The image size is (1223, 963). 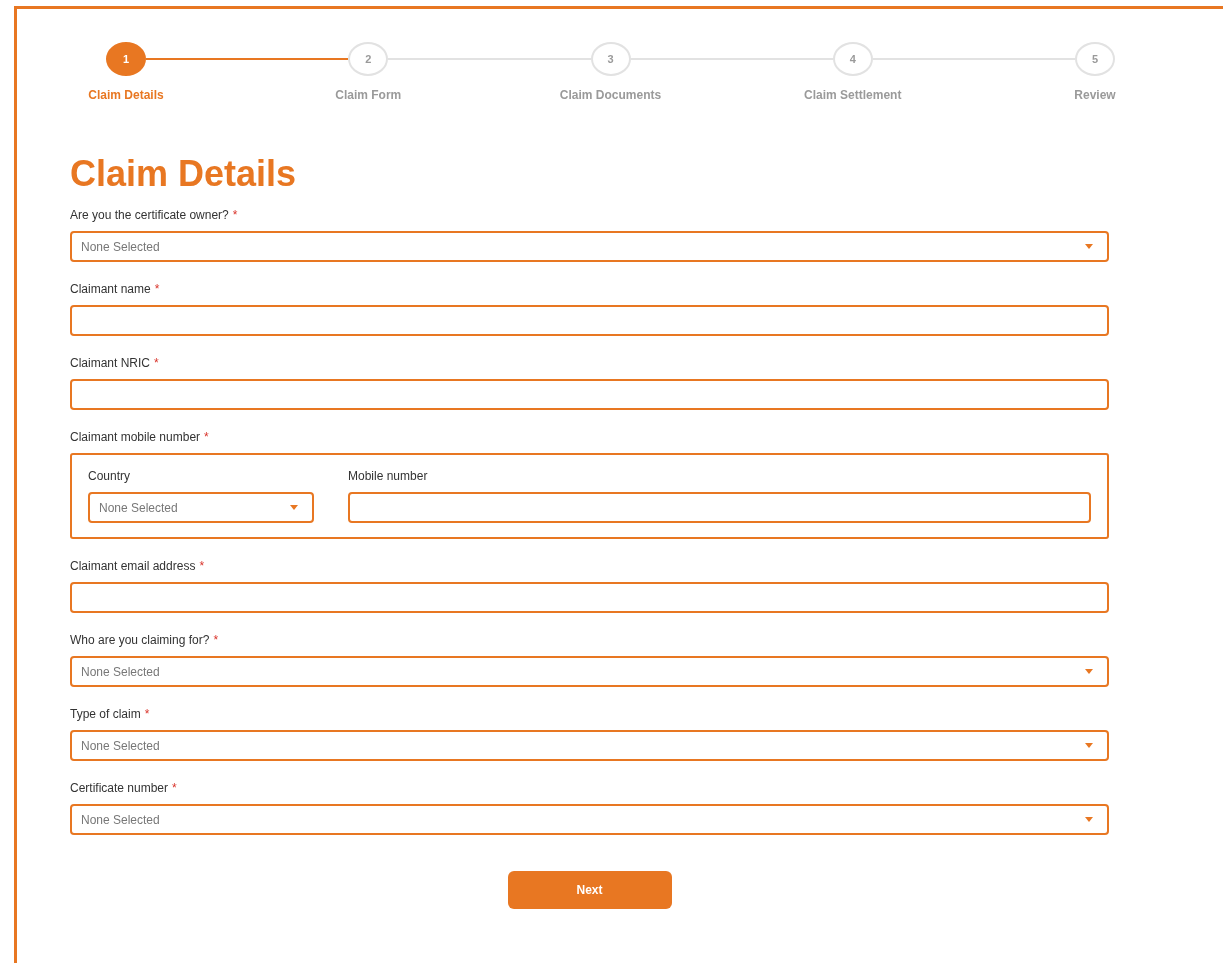 I want to click on next-button: Next, so click(x=589, y=890).